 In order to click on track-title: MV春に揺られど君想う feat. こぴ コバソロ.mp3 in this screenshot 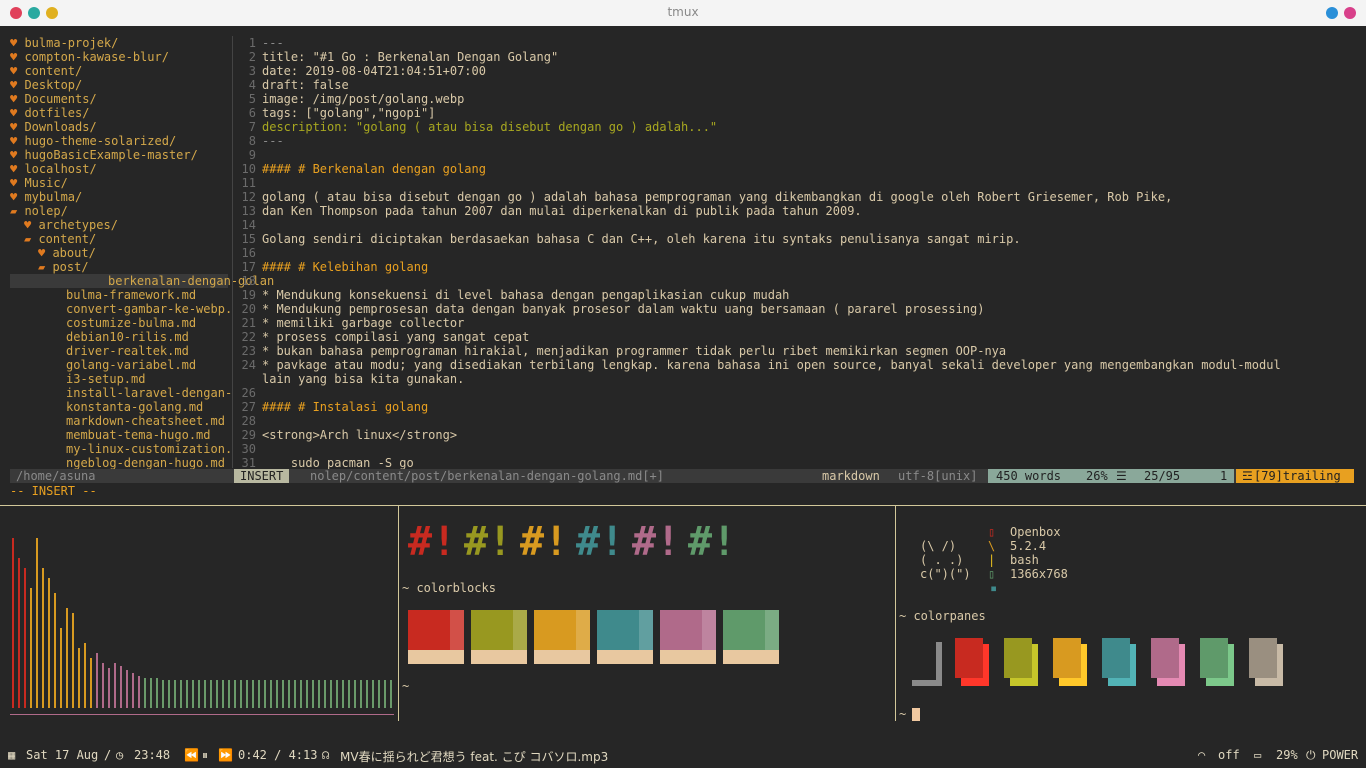, I will do `click(474, 757)`.